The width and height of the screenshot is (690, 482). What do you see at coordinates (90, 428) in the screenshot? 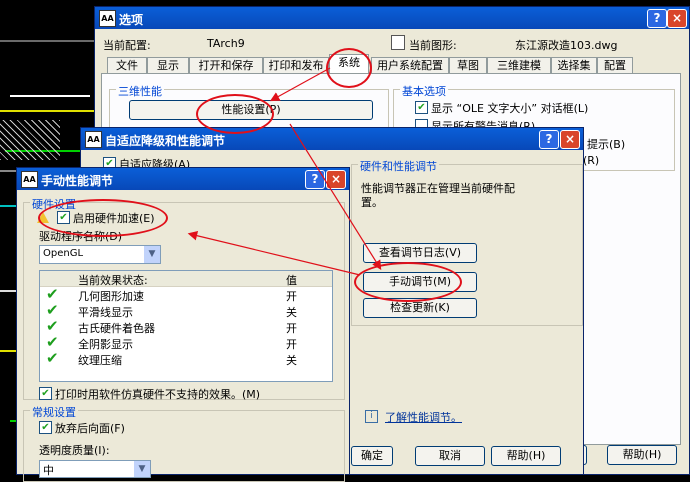
I see `discard-backfaces-label: 放弃后向面(F)` at bounding box center [90, 428].